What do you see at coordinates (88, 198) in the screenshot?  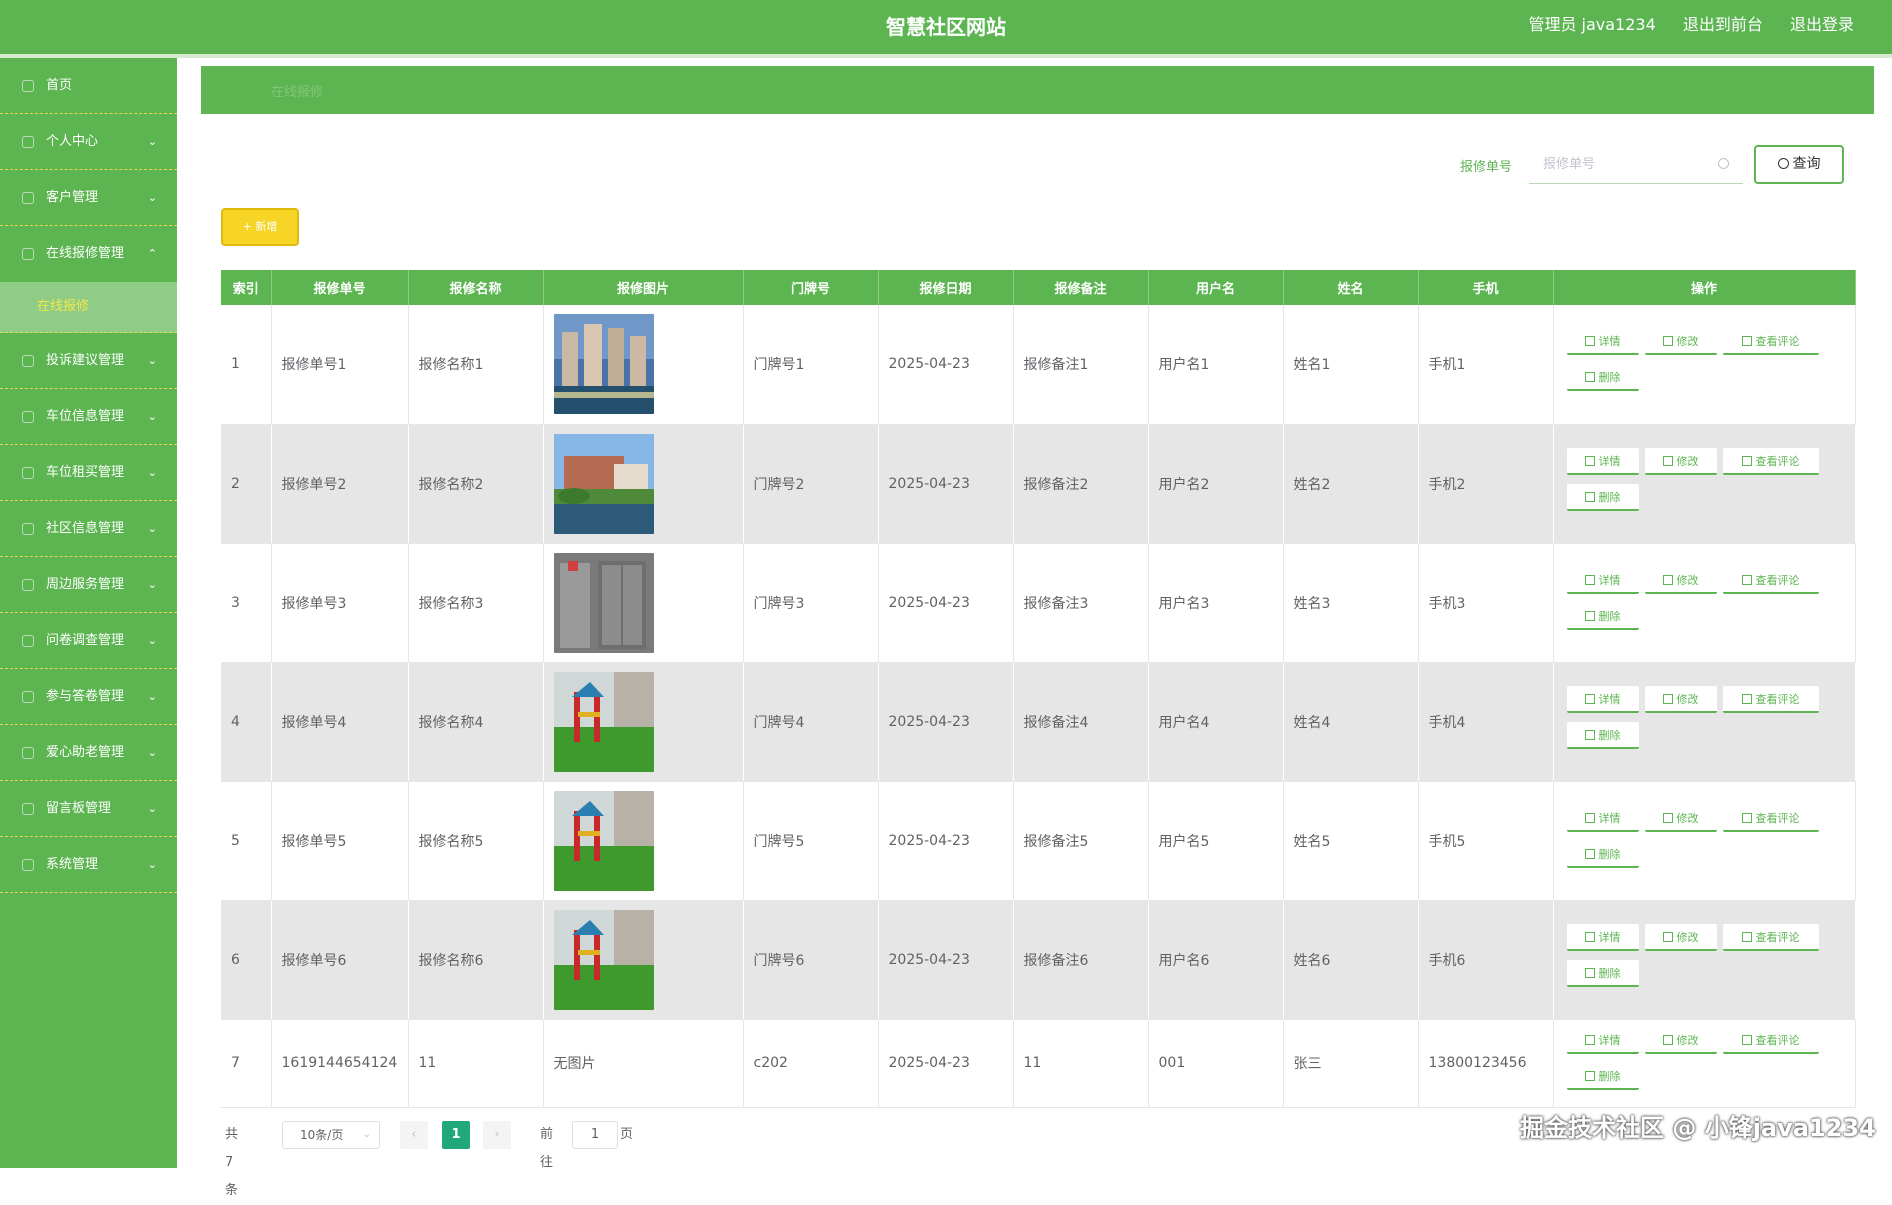 I see `sidebar-item-customers: 客户管理 ⌄` at bounding box center [88, 198].